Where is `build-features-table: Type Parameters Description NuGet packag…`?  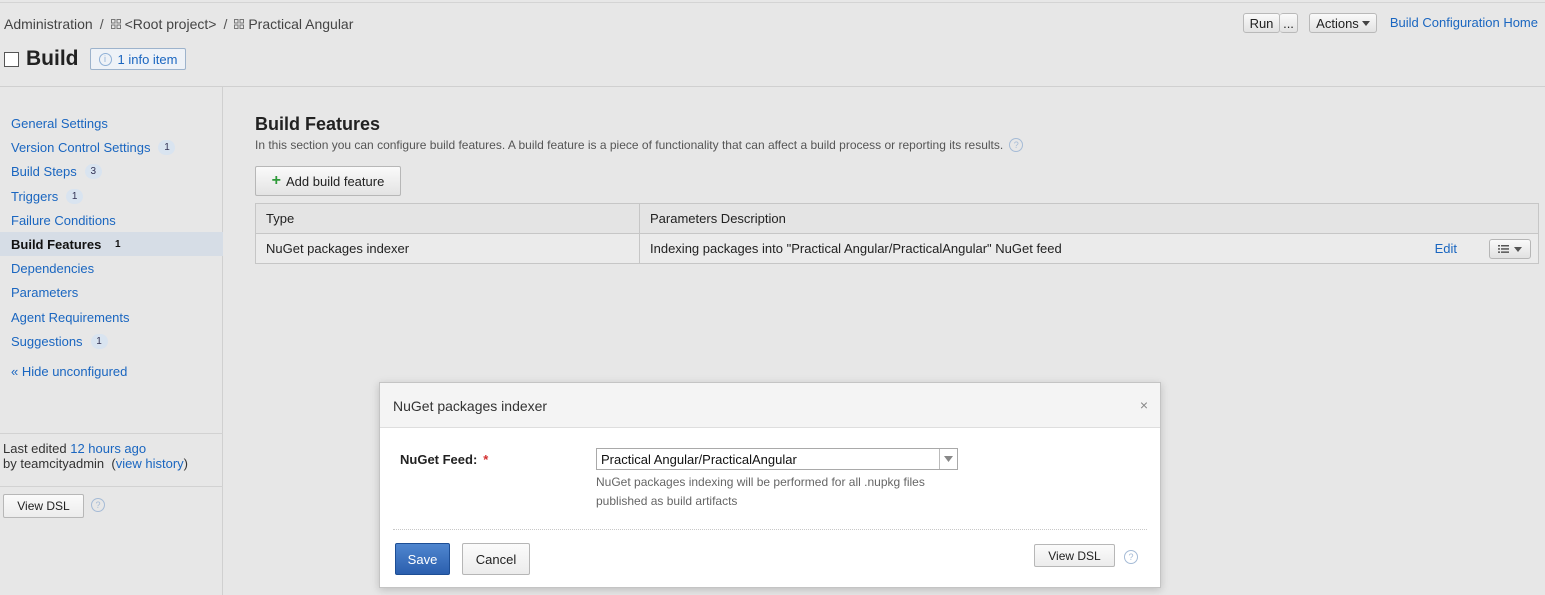 build-features-table: Type Parameters Description NuGet packag… is located at coordinates (897, 233).